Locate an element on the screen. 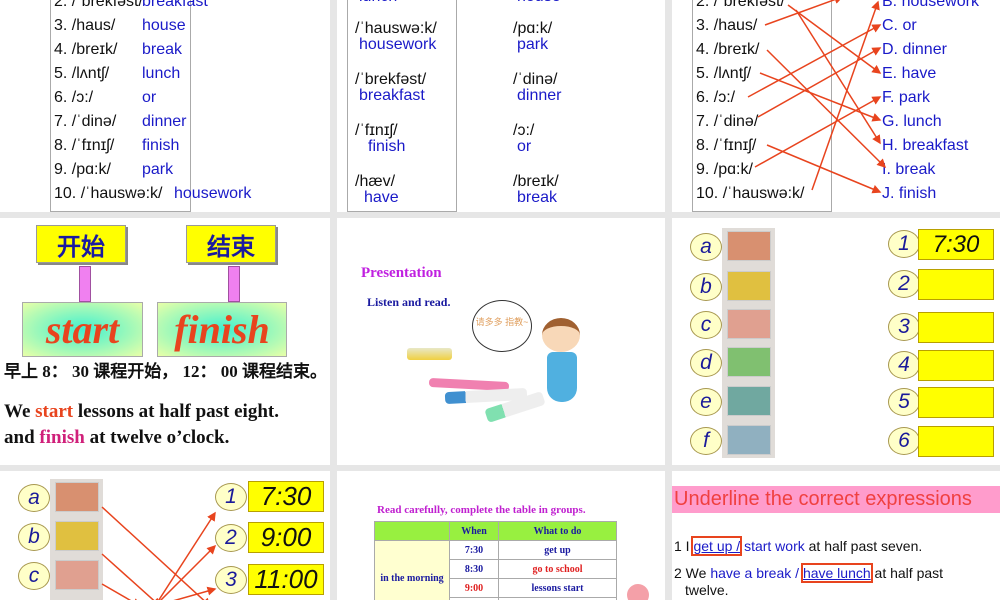  text: and is located at coordinates (22, 437).